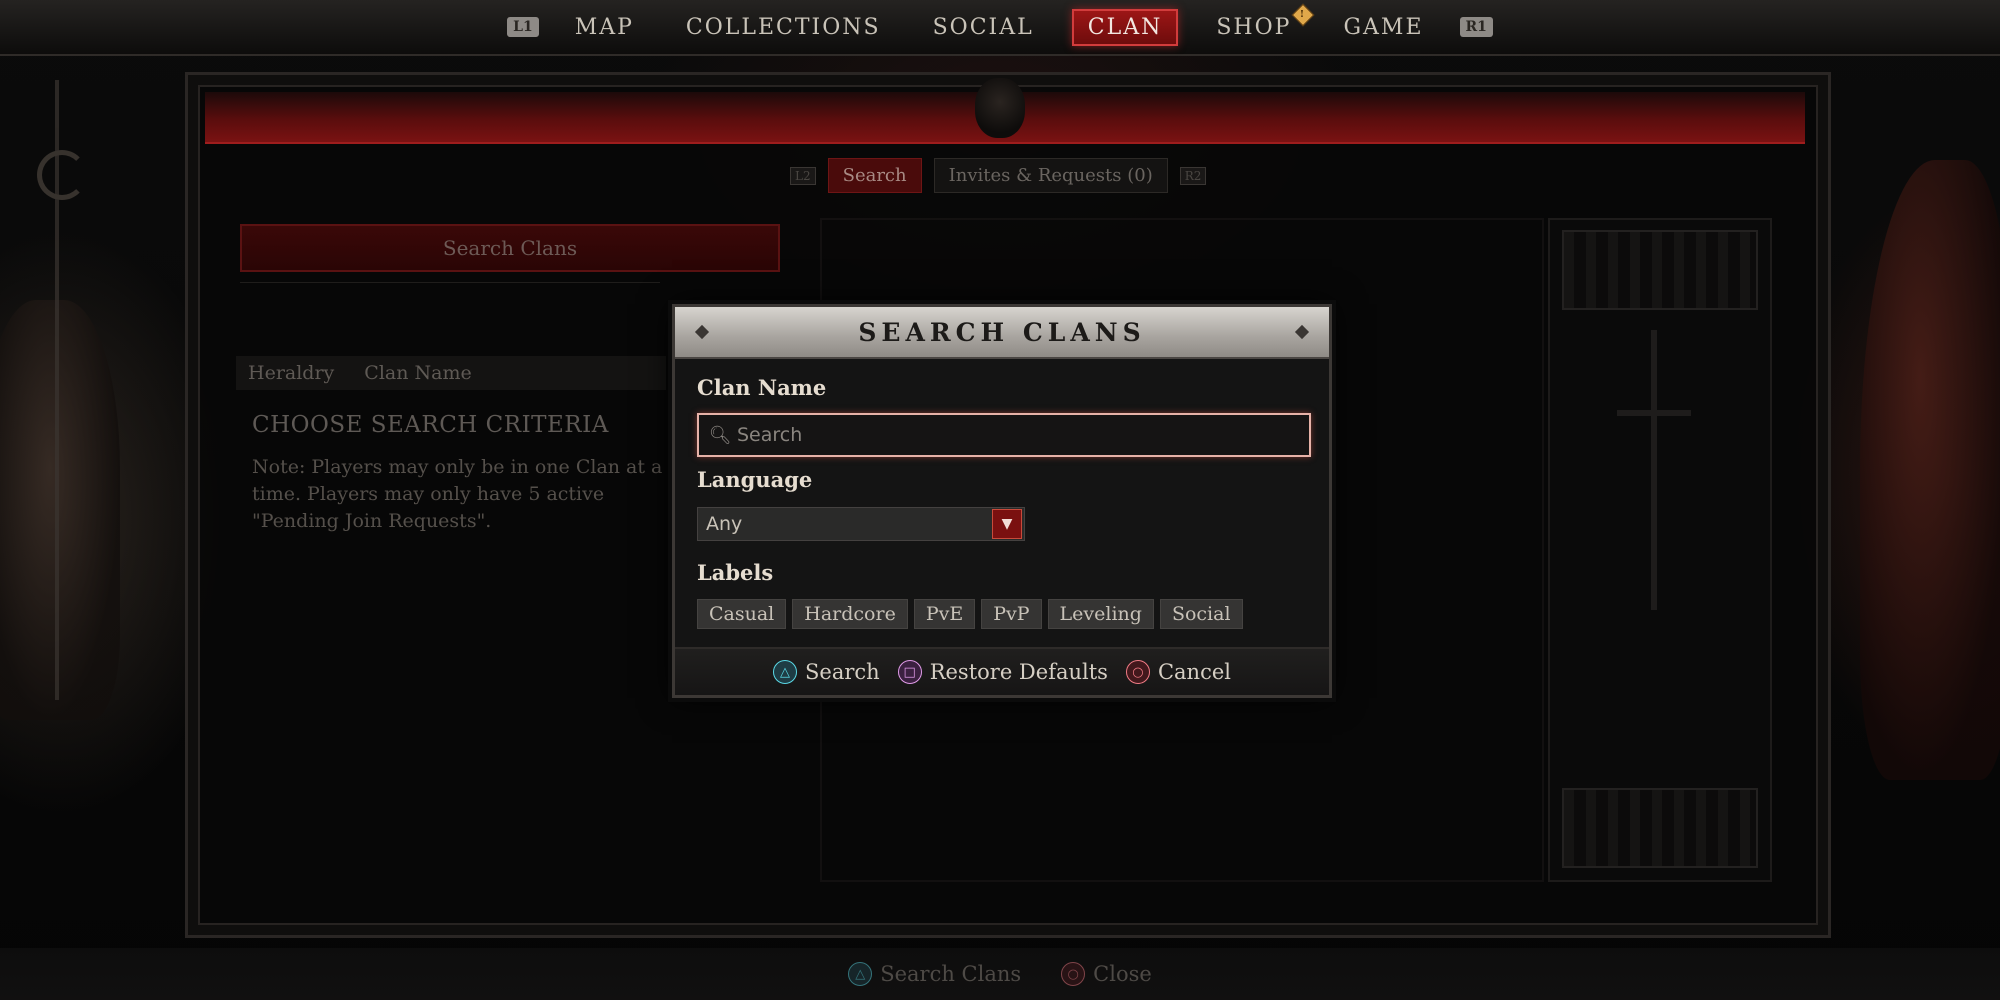 This screenshot has height=1000, width=2000. Describe the element at coordinates (1100, 614) in the screenshot. I see `label-chip-leveling: Leveling` at that location.